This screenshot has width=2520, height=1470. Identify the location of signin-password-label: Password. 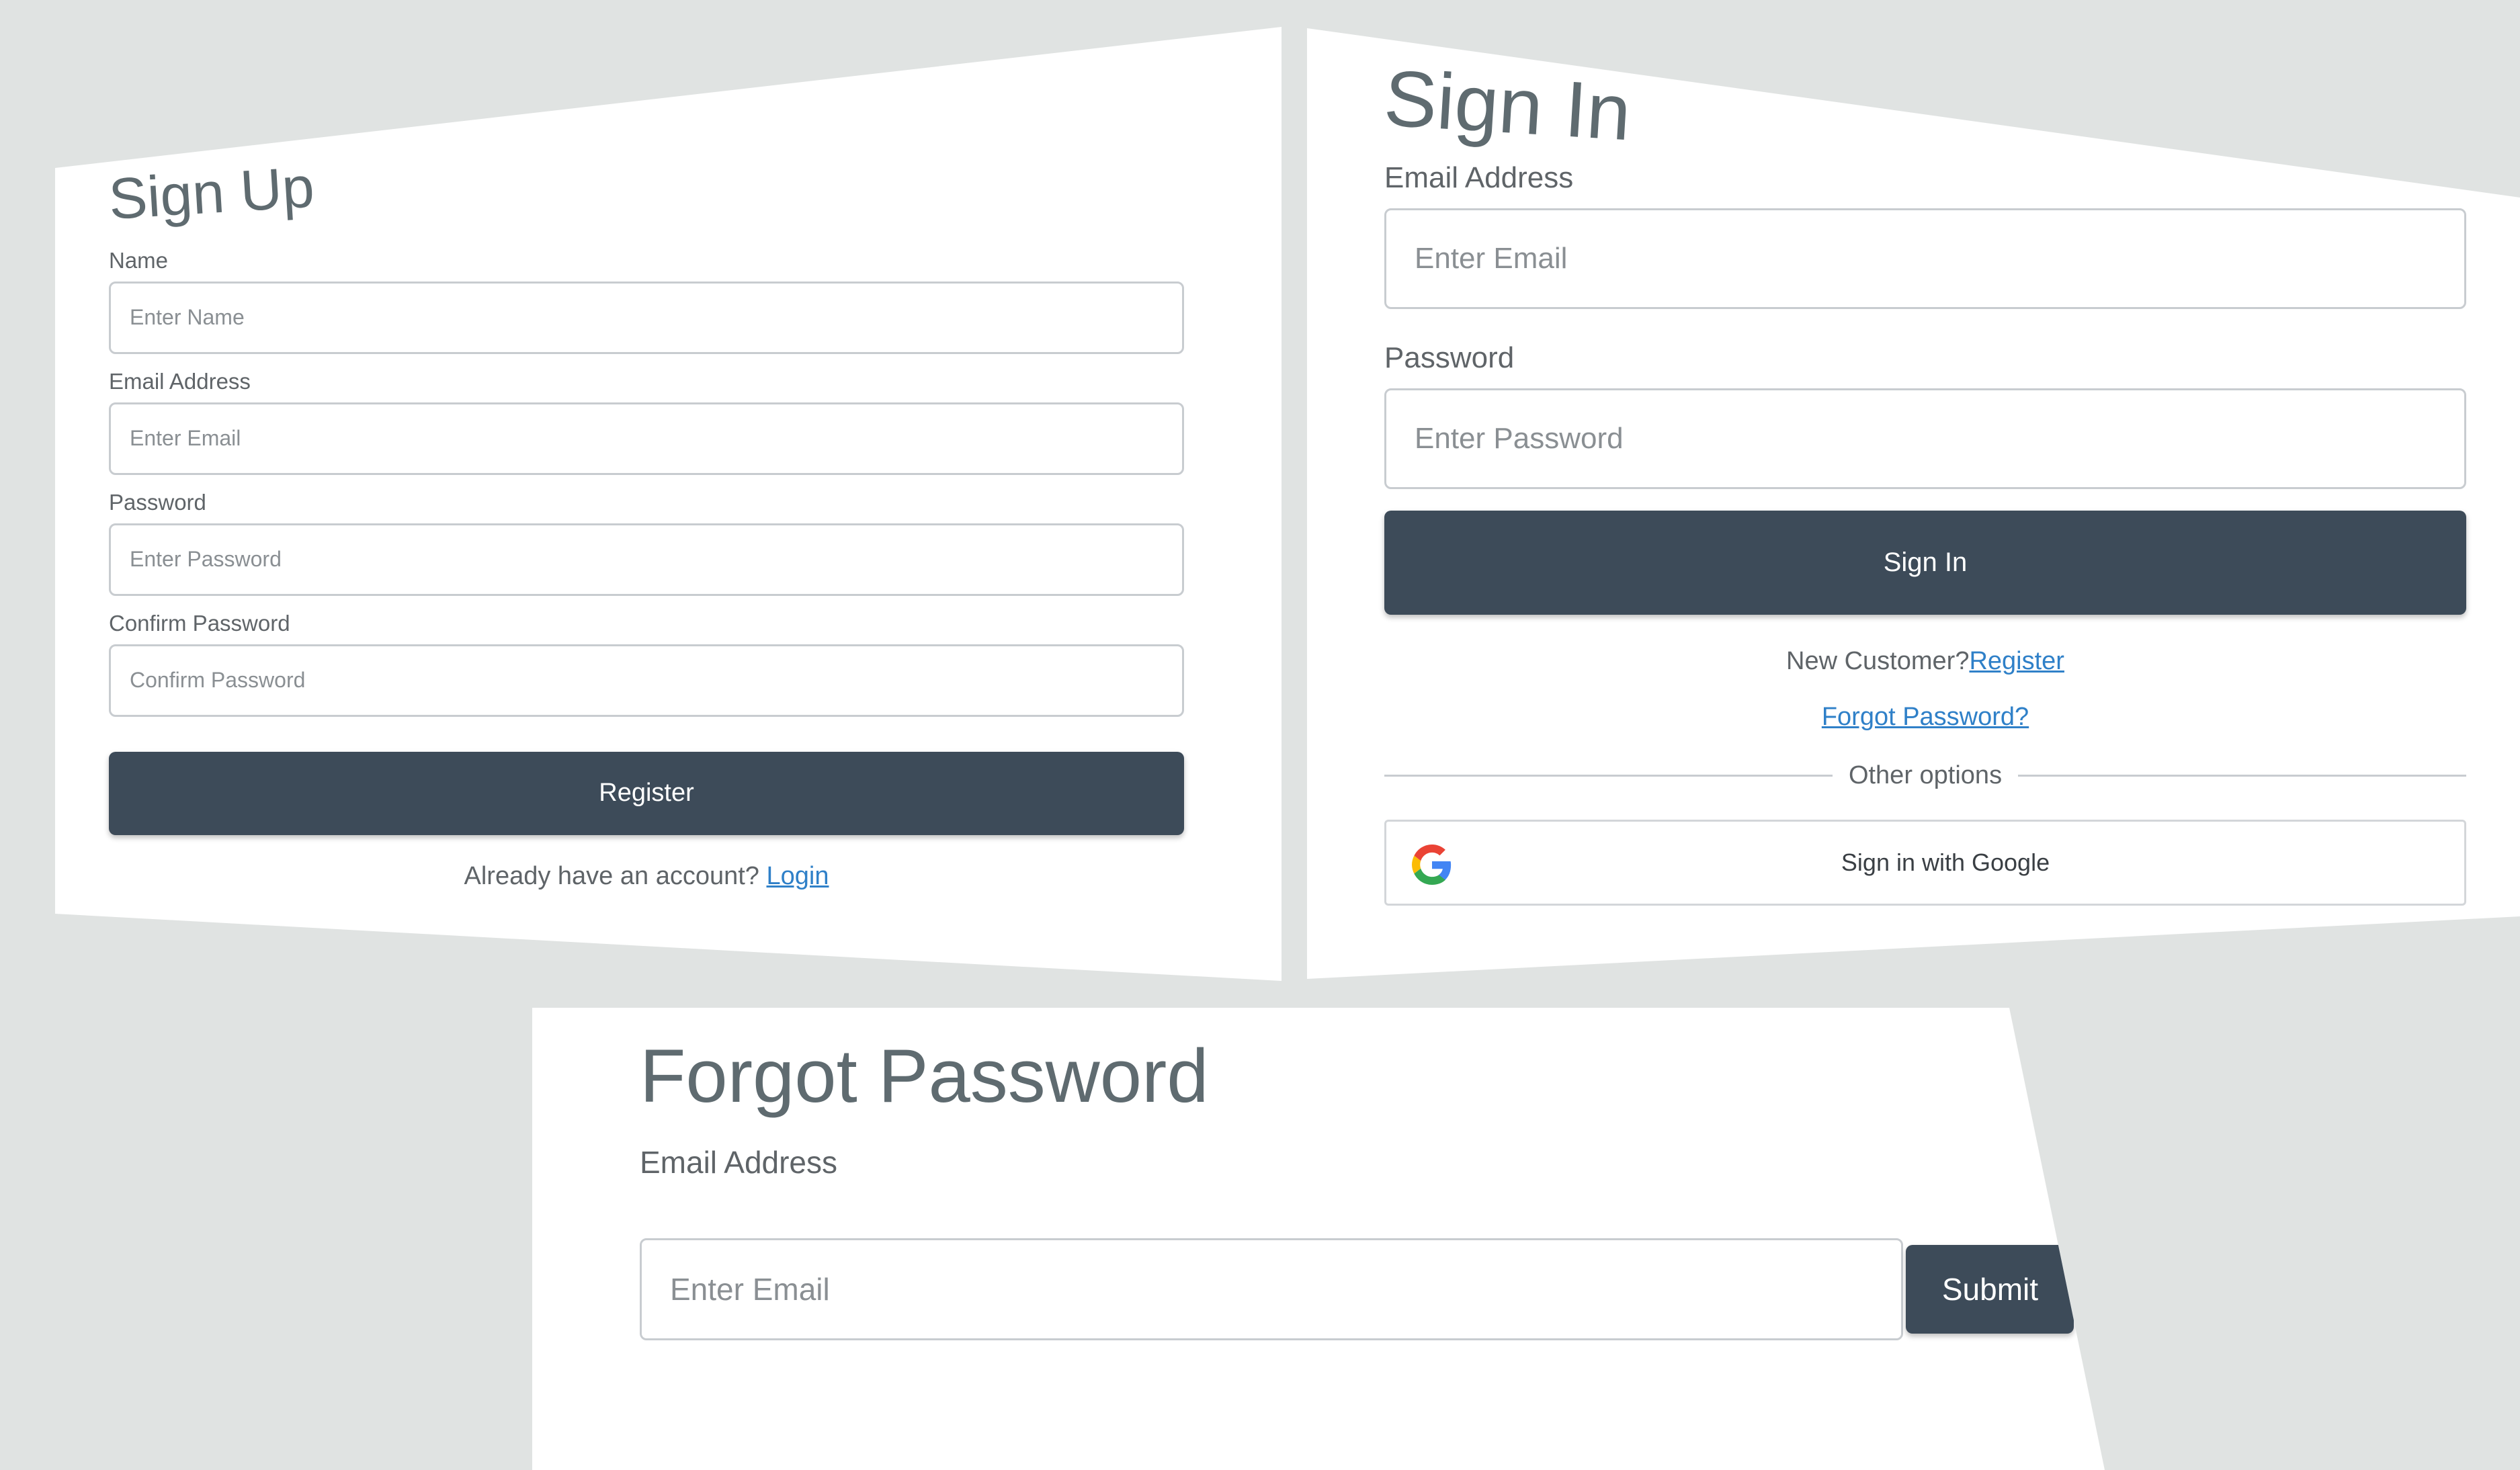
(1450, 357).